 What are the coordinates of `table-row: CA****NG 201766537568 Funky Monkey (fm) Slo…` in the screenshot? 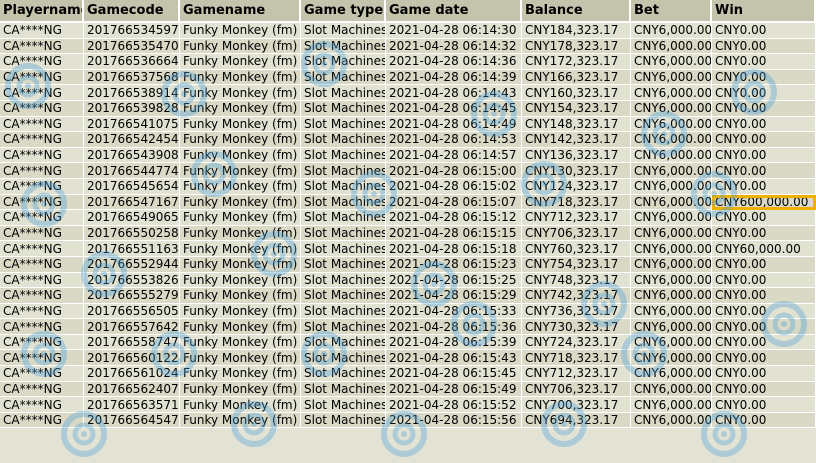 It's located at (408, 77).